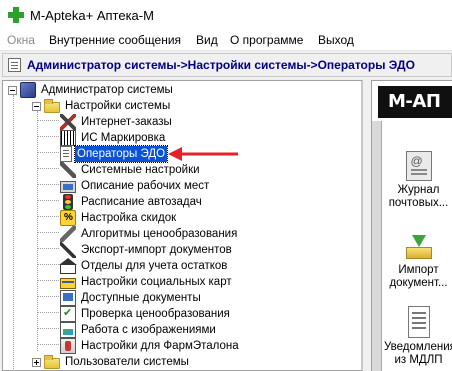 This screenshot has height=371, width=452. I want to click on tree-item-edo-operators: Операторы ЭДО, so click(114, 154).